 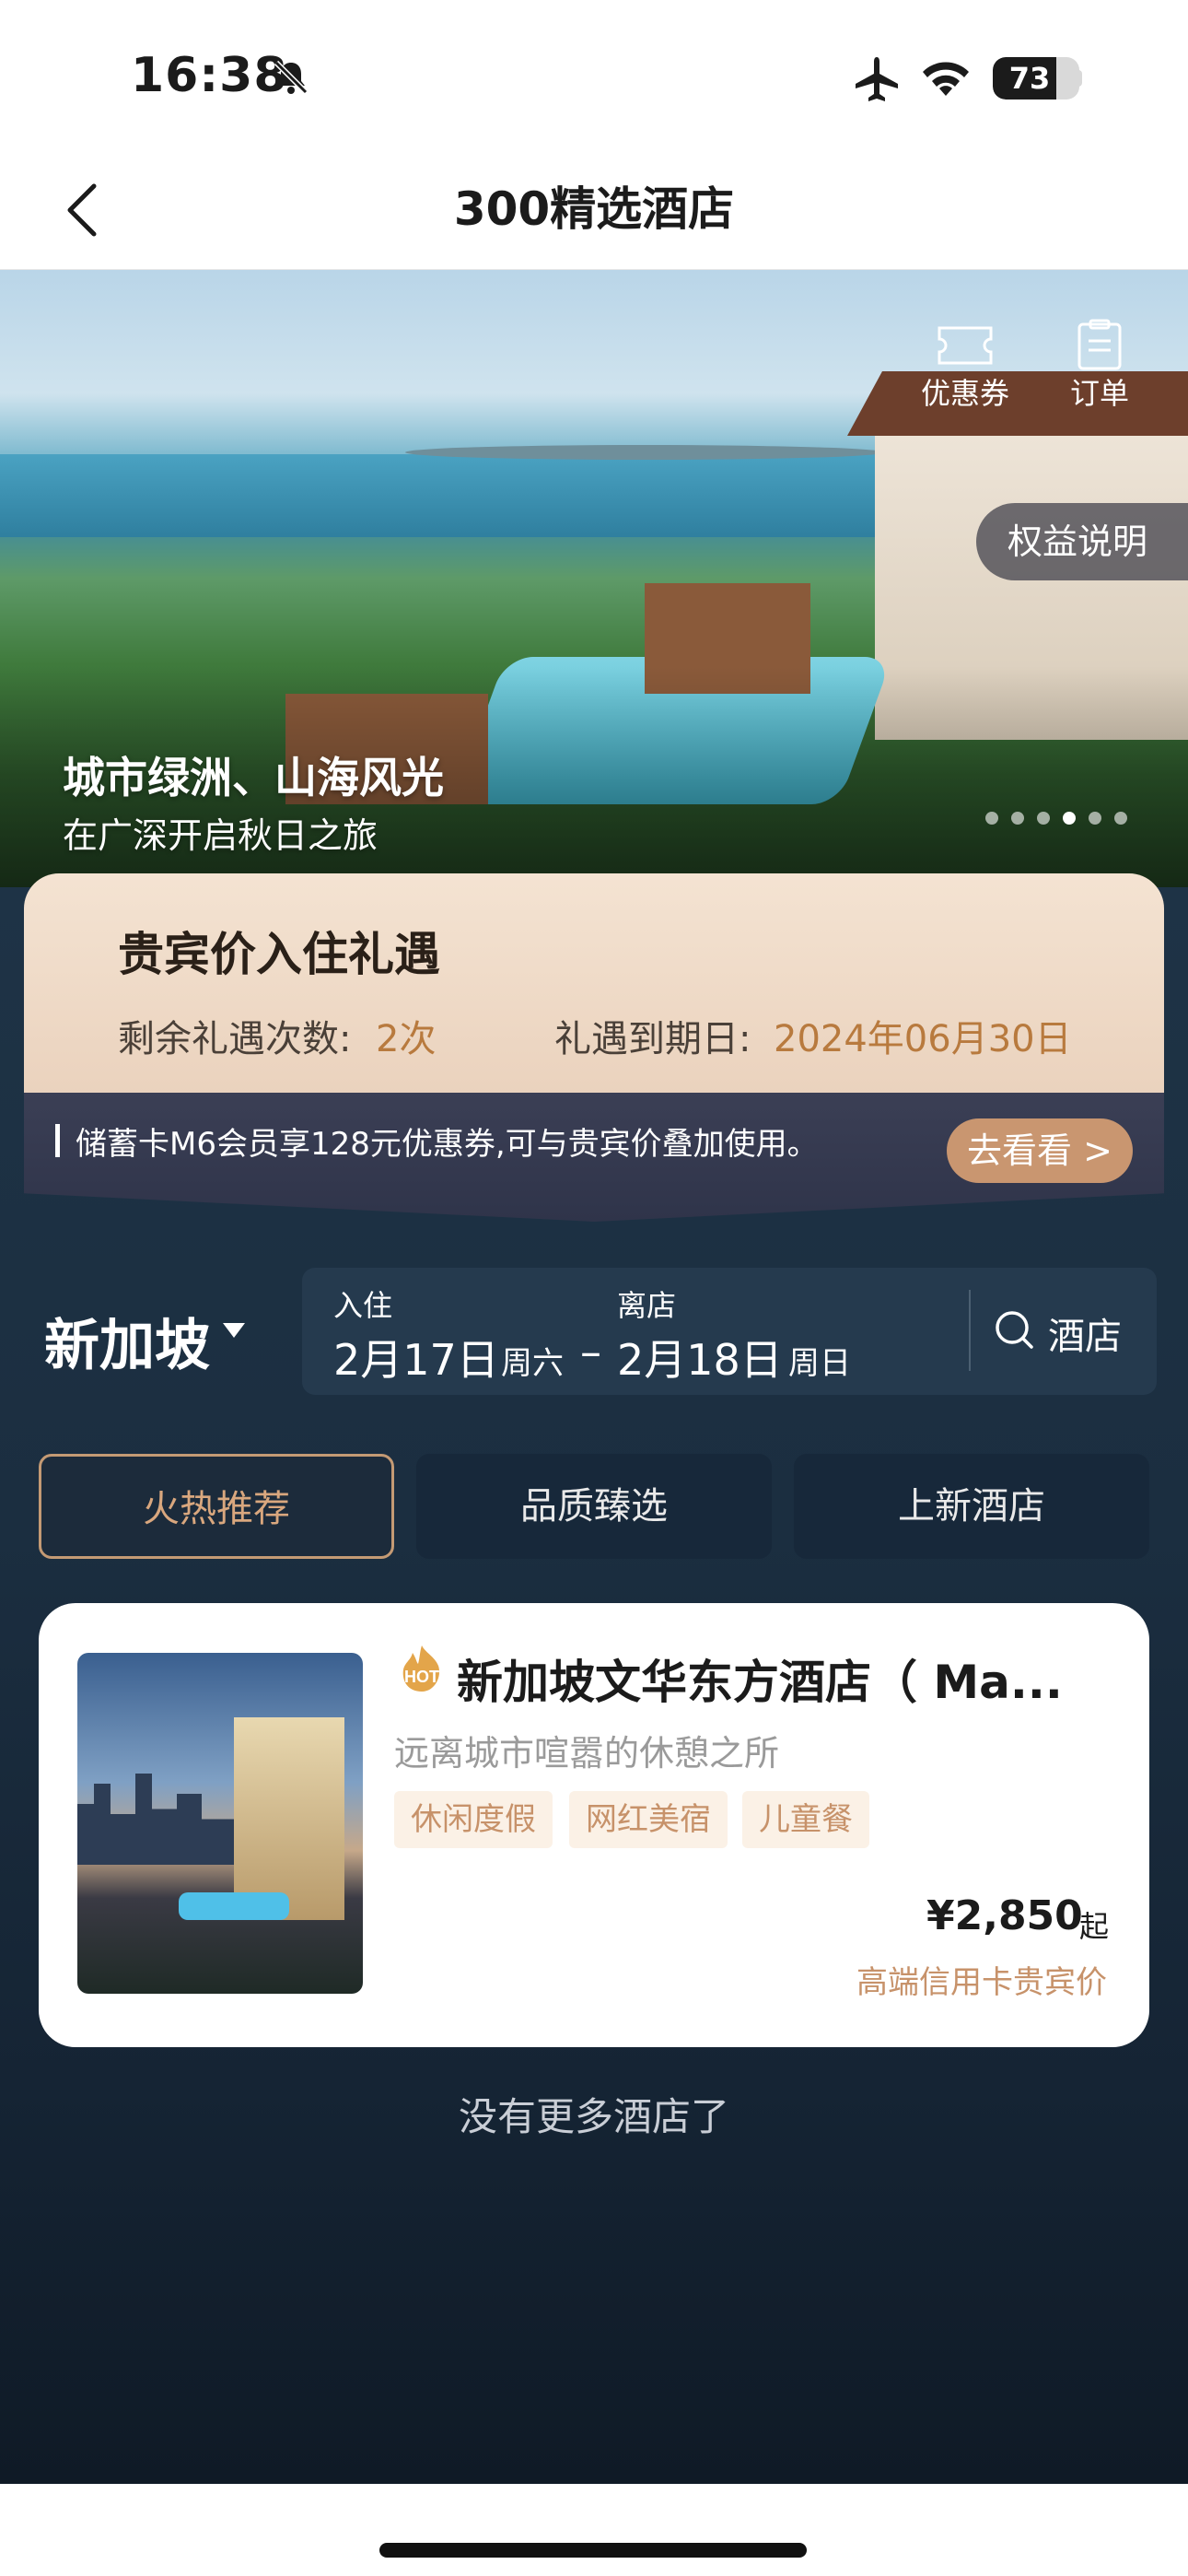 I want to click on banner-island, so click(x=644, y=452).